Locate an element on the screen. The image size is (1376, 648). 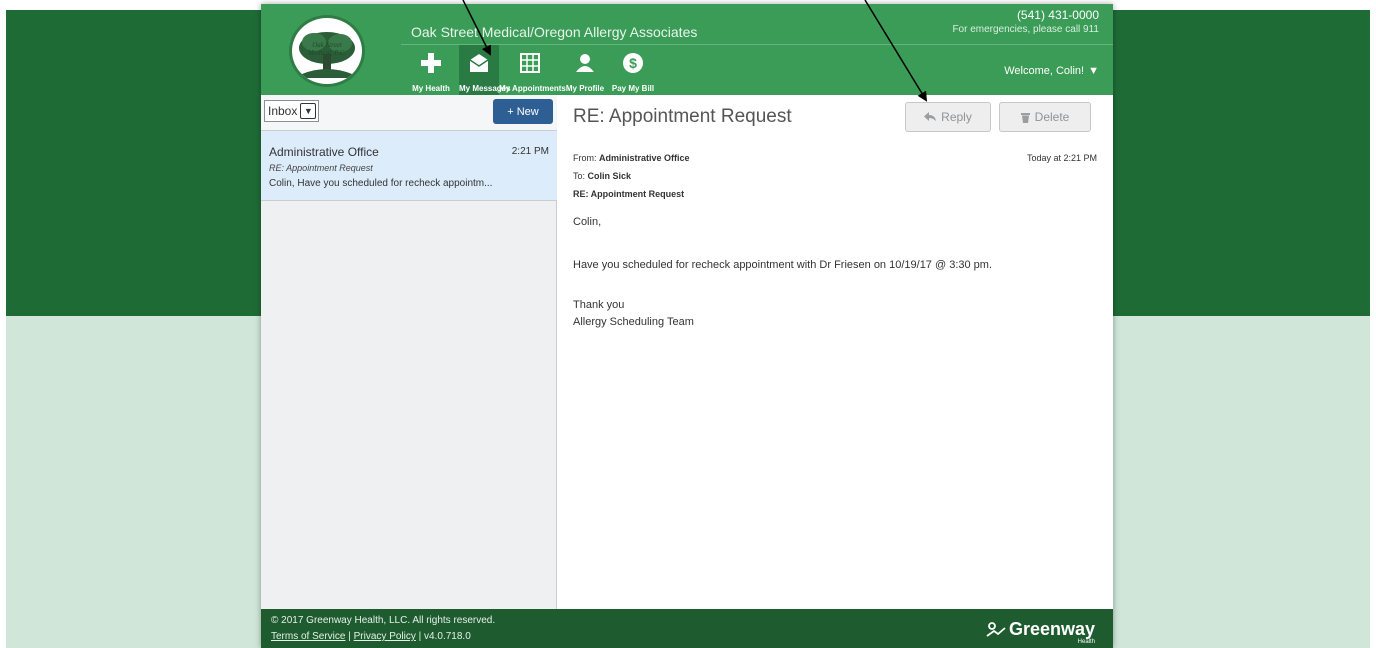
logo-text-line1: Oak Street is located at coordinates (327, 45).